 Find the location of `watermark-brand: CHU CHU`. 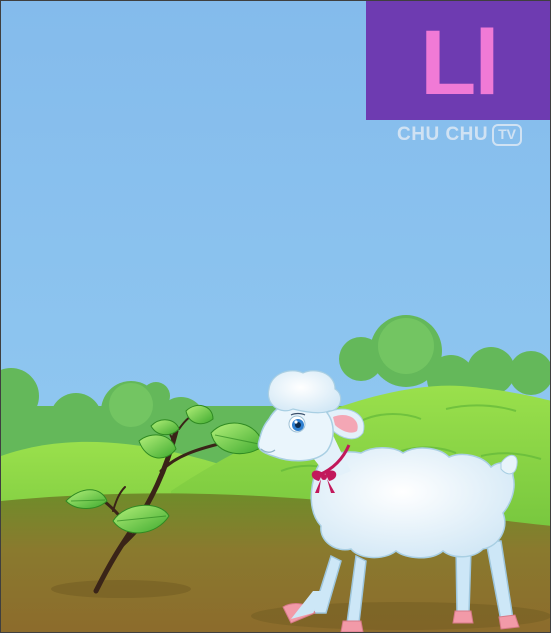

watermark-brand: CHU CHU is located at coordinates (443, 134).